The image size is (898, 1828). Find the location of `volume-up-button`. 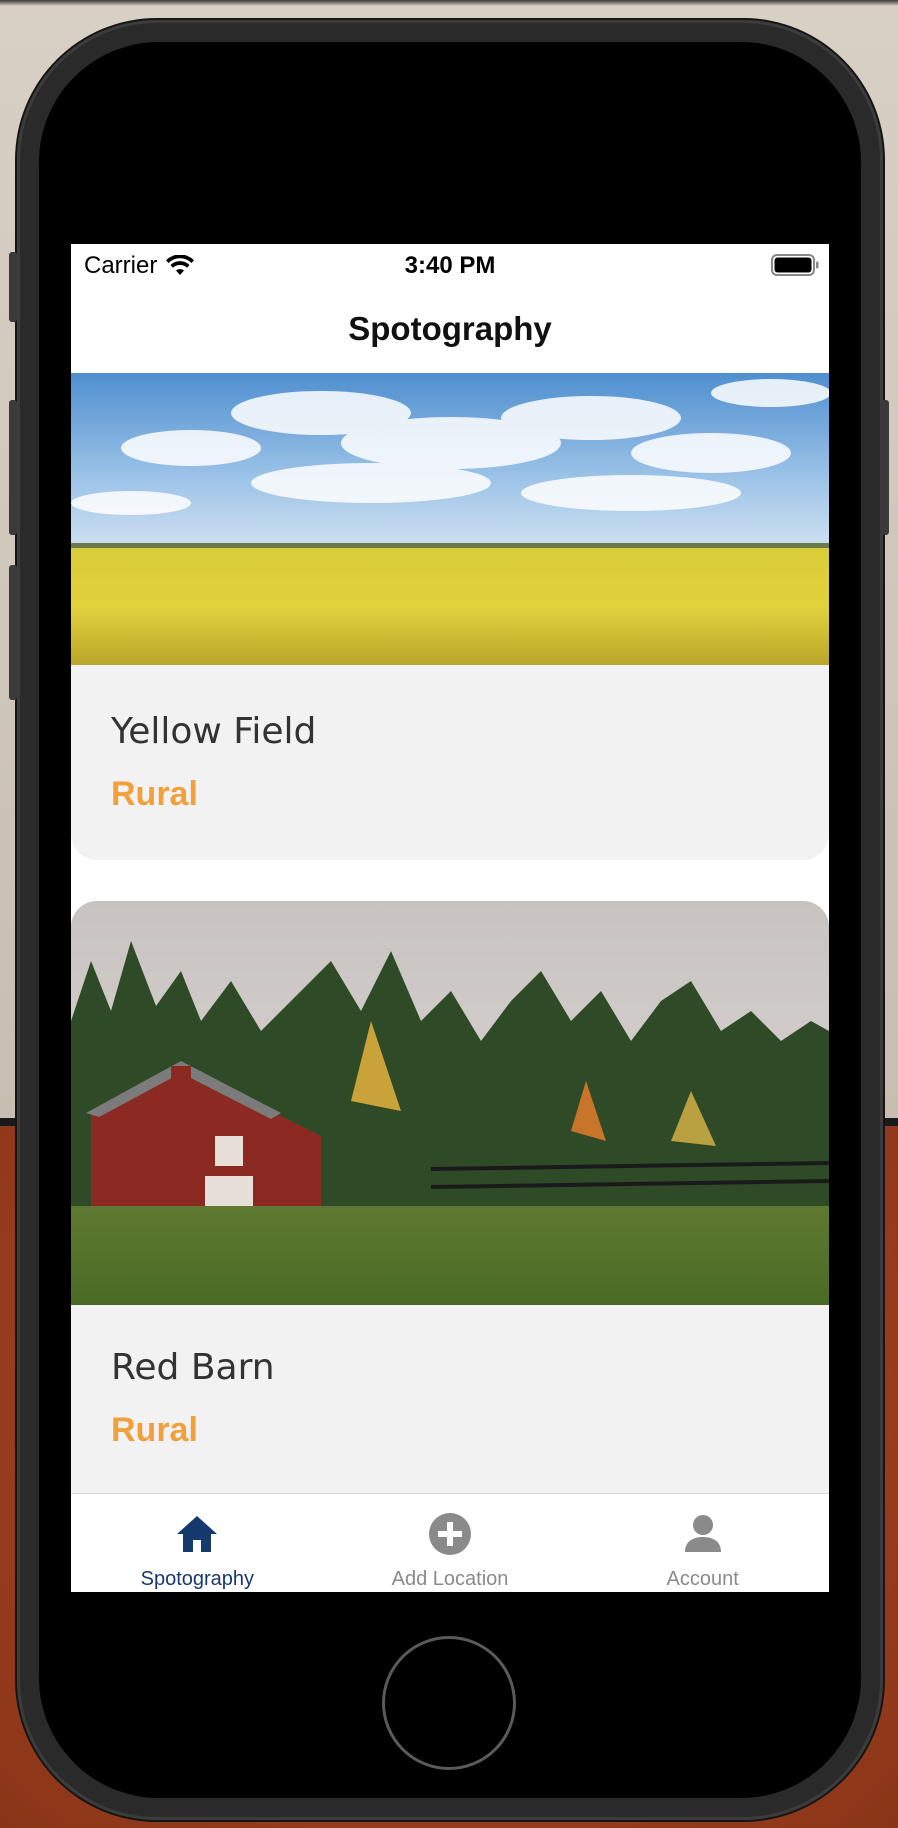

volume-up-button is located at coordinates (13, 467).